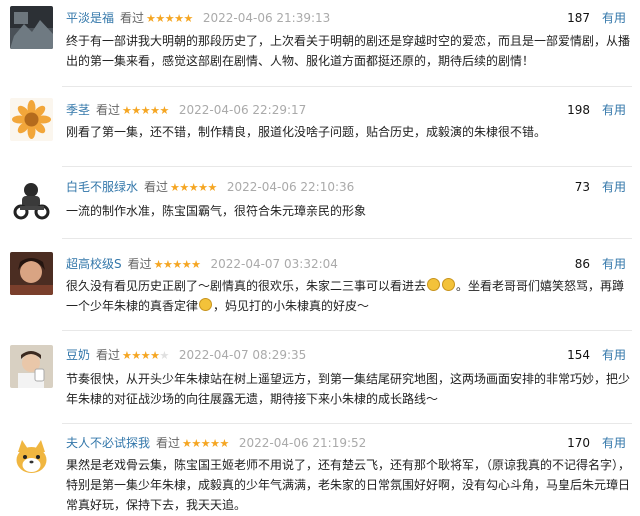  Describe the element at coordinates (578, 443) in the screenshot. I see `vote-count: 170` at that location.